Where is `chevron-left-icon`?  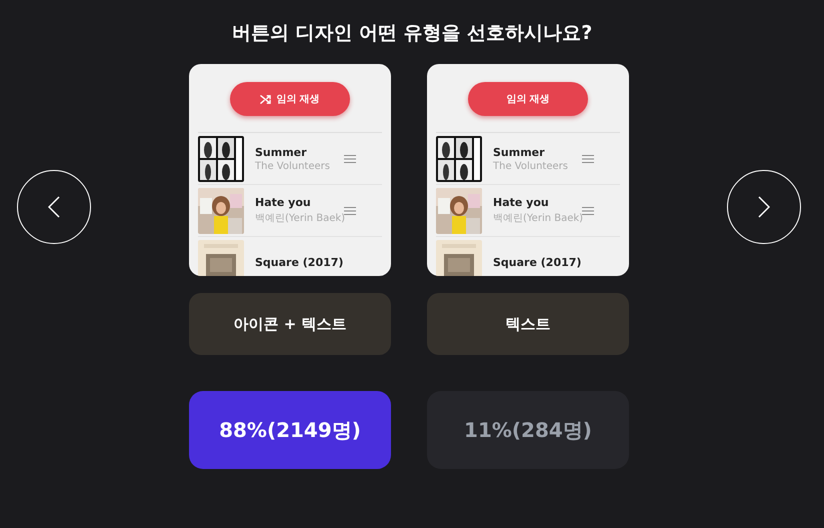
chevron-left-icon is located at coordinates (54, 207).